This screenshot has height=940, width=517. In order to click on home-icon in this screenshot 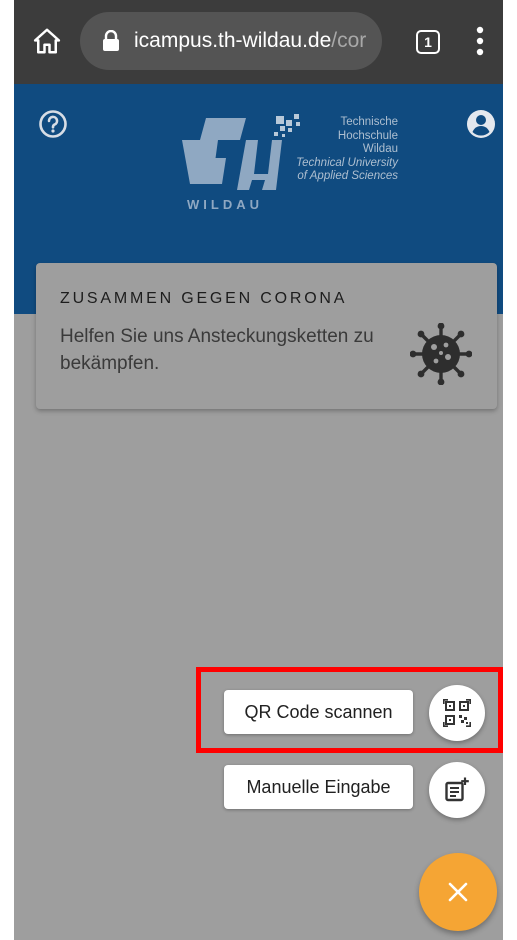, I will do `click(47, 41)`.